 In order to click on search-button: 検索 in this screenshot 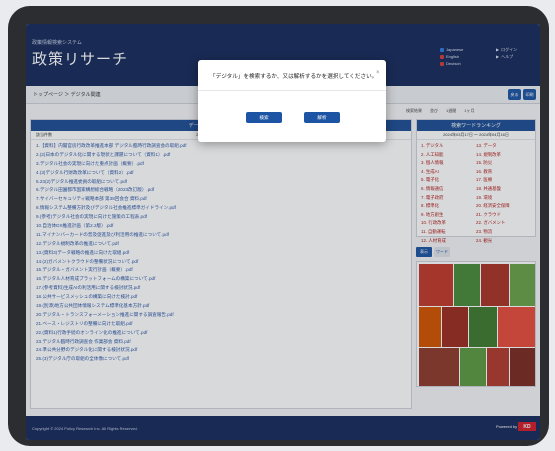, I will do `click(264, 117)`.